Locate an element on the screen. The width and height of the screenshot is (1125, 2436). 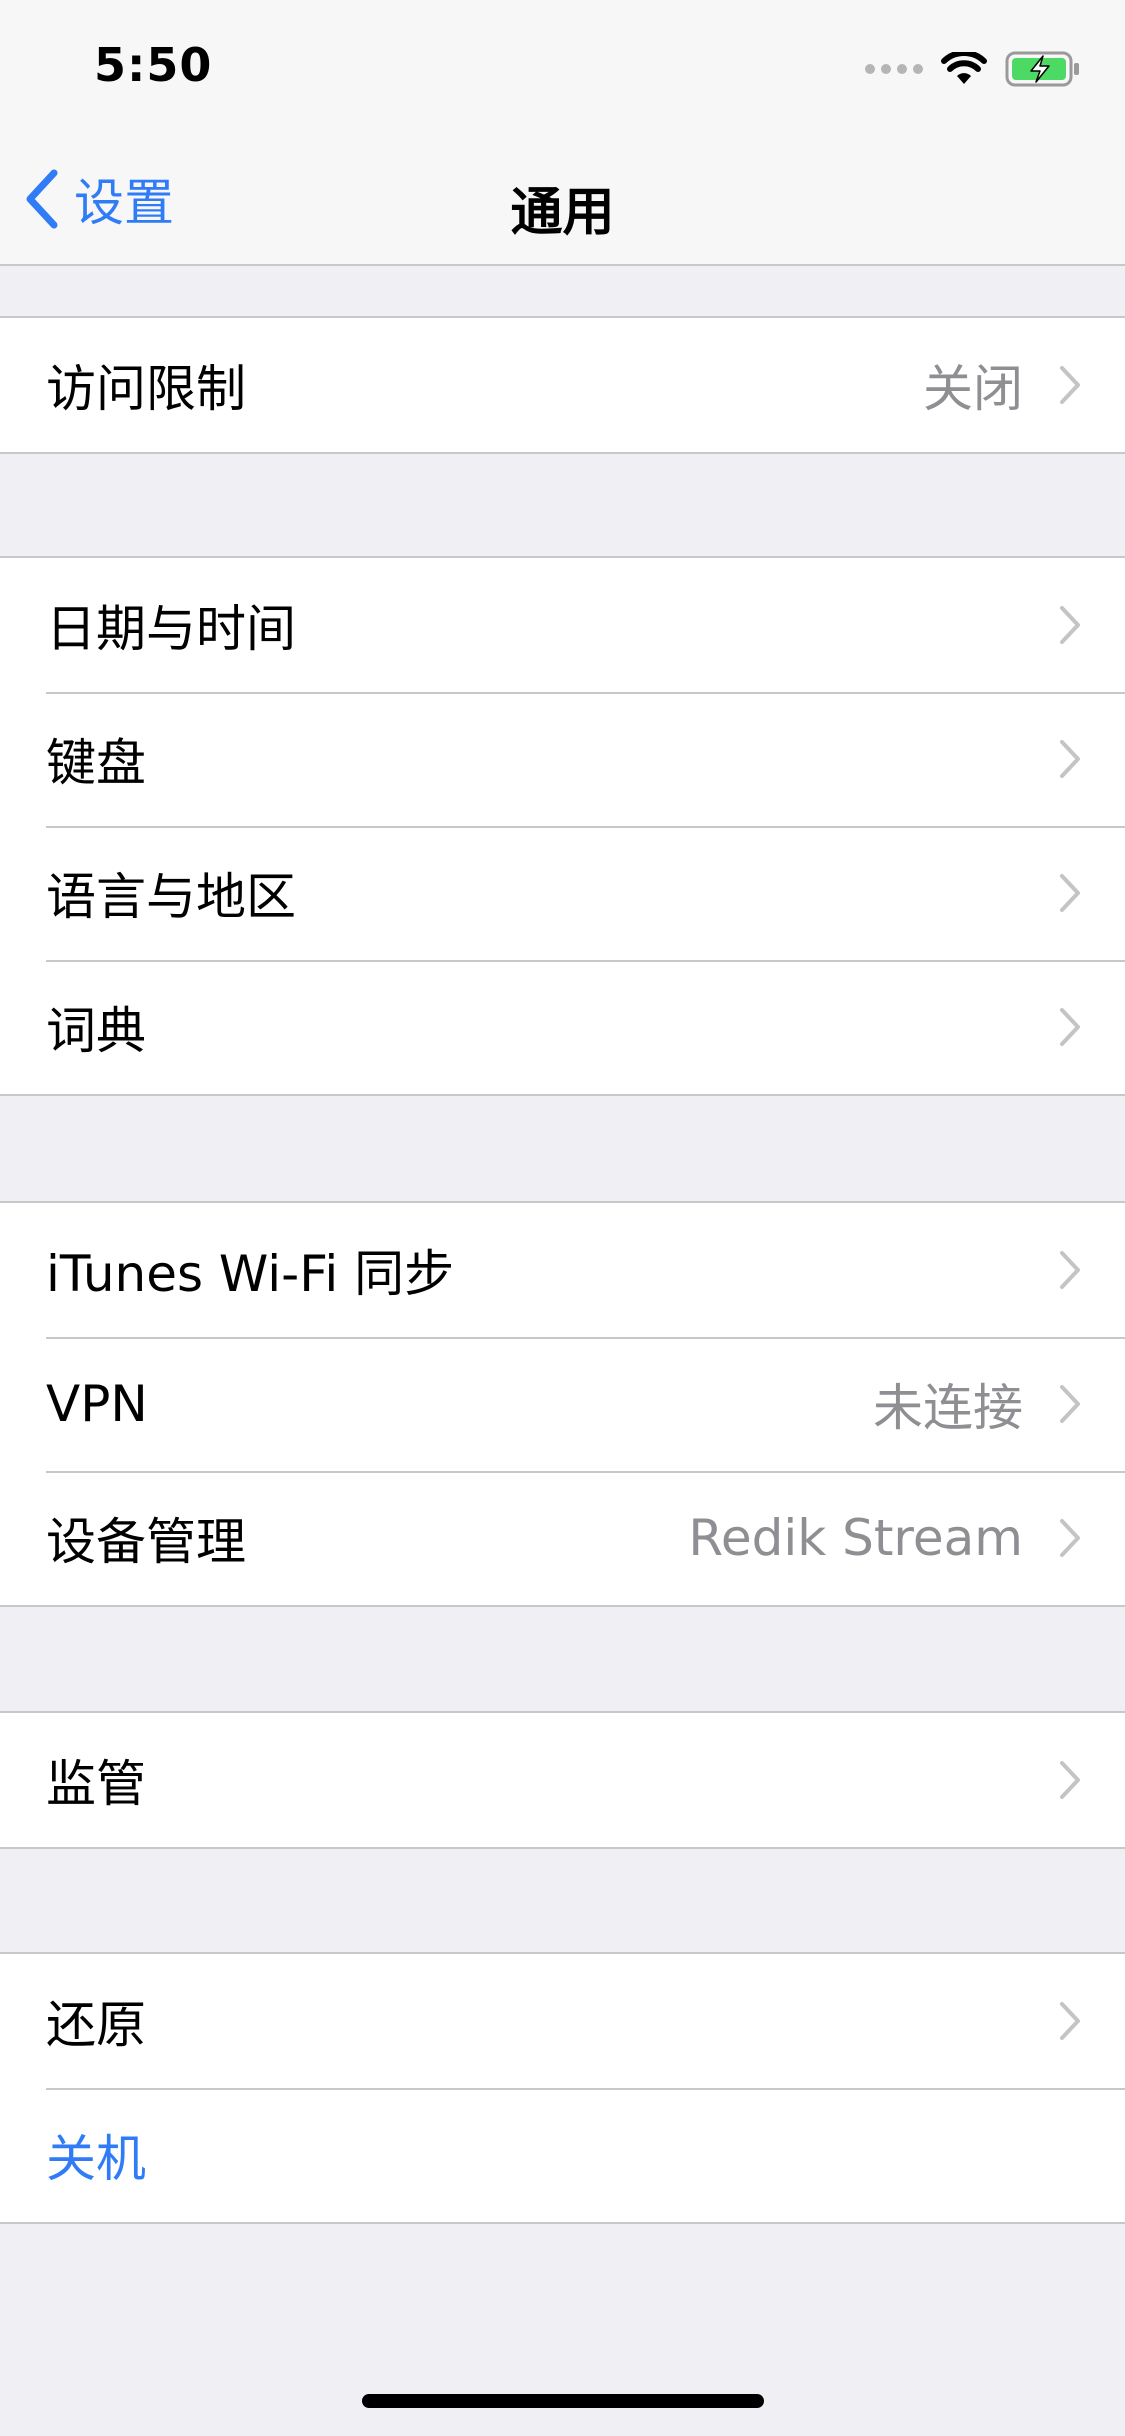
settings-item-label: 日期与时间 is located at coordinates (171, 629).